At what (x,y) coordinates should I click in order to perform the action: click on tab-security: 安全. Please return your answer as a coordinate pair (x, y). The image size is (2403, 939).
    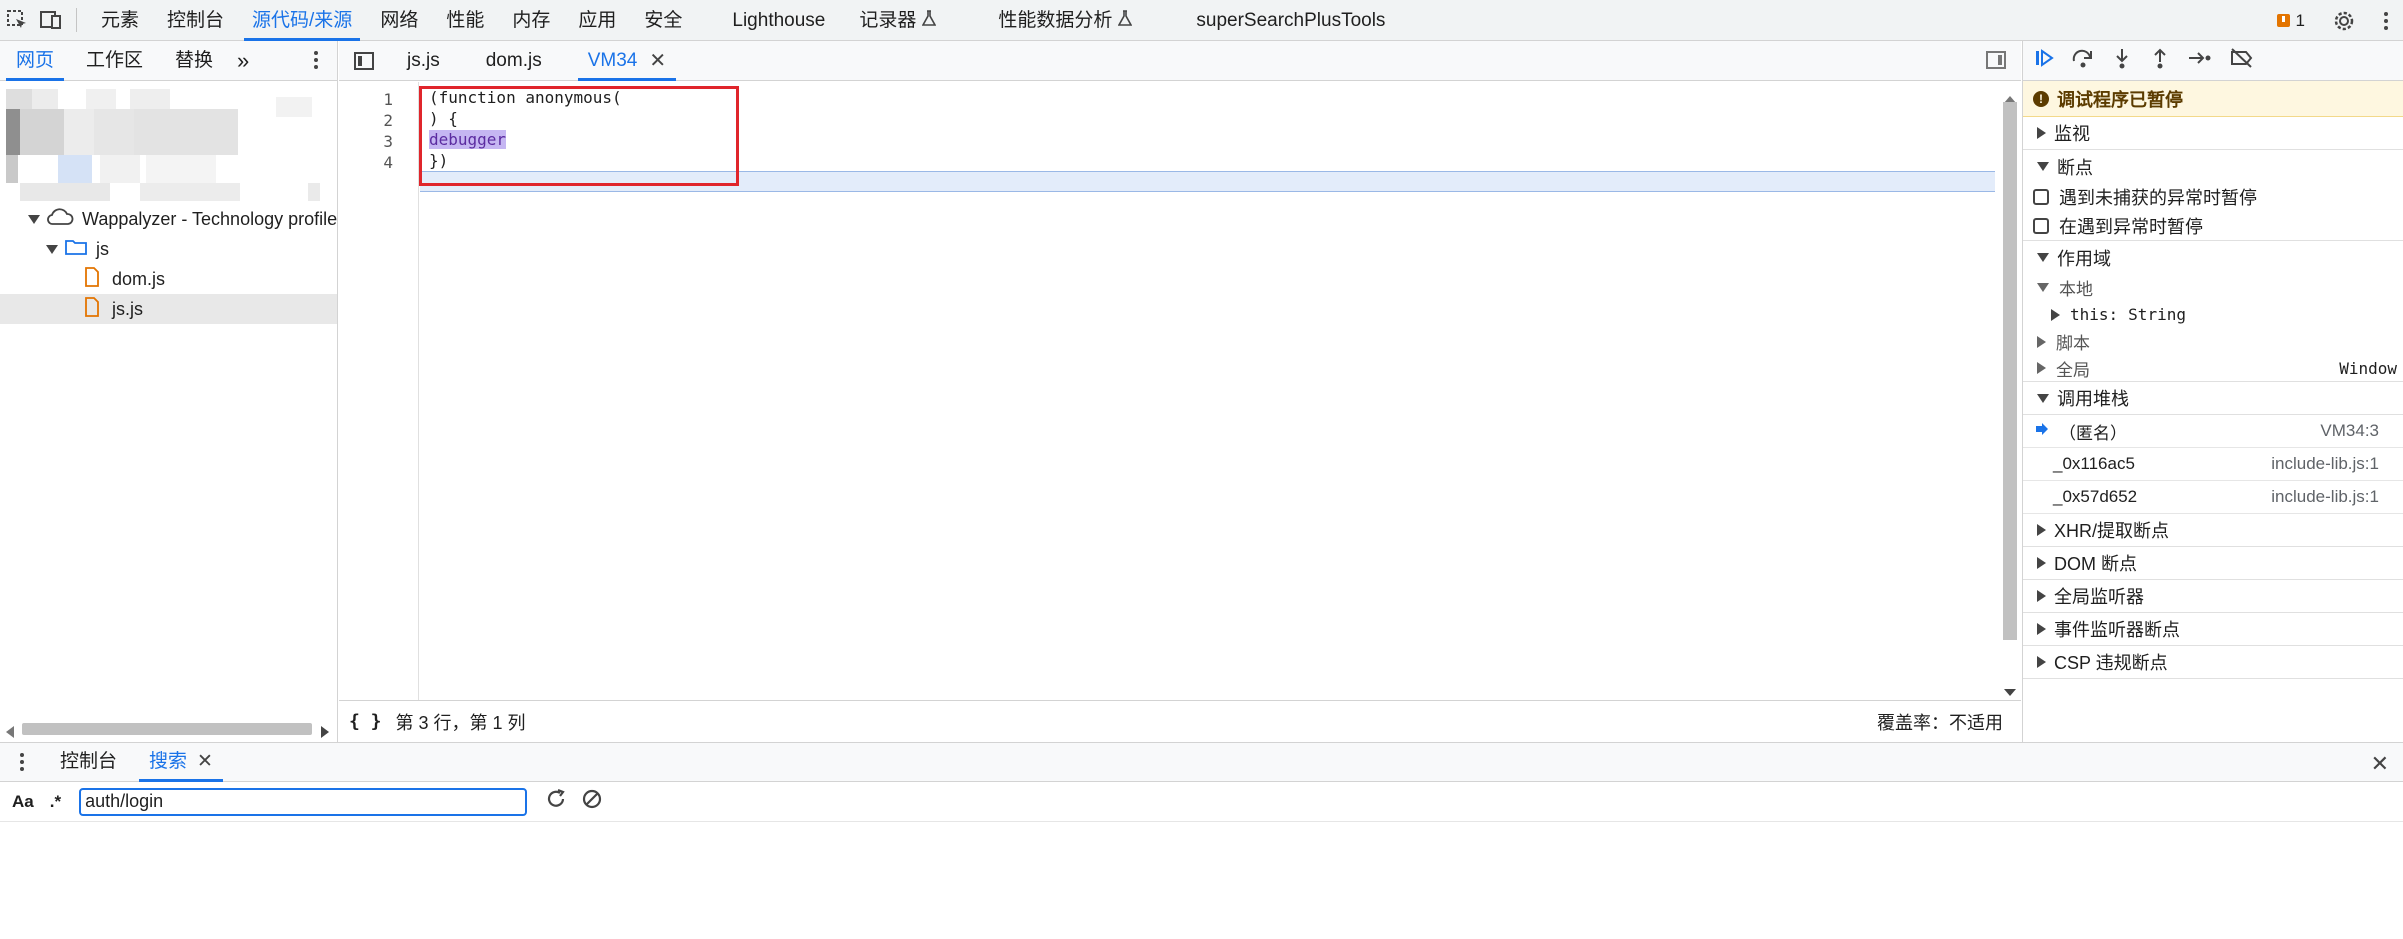
    Looking at the image, I should click on (663, 20).